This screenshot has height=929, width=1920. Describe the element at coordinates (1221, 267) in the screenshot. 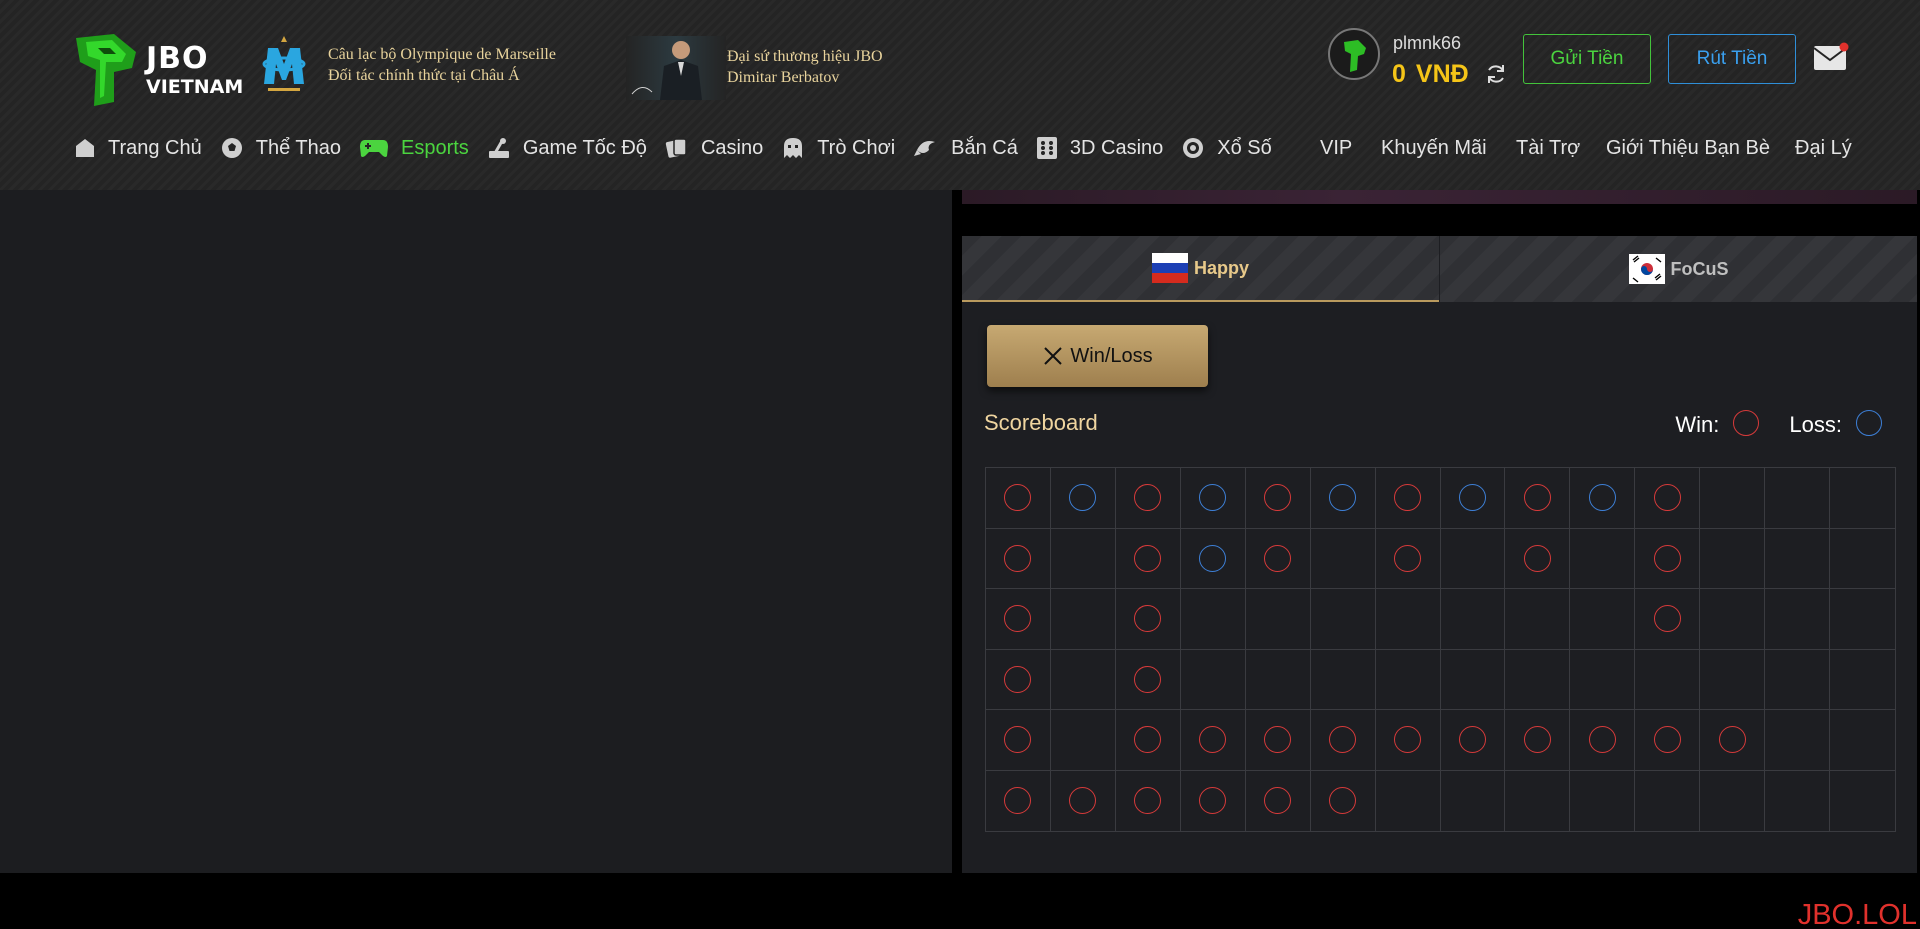

I see `team1-name: Happy` at that location.